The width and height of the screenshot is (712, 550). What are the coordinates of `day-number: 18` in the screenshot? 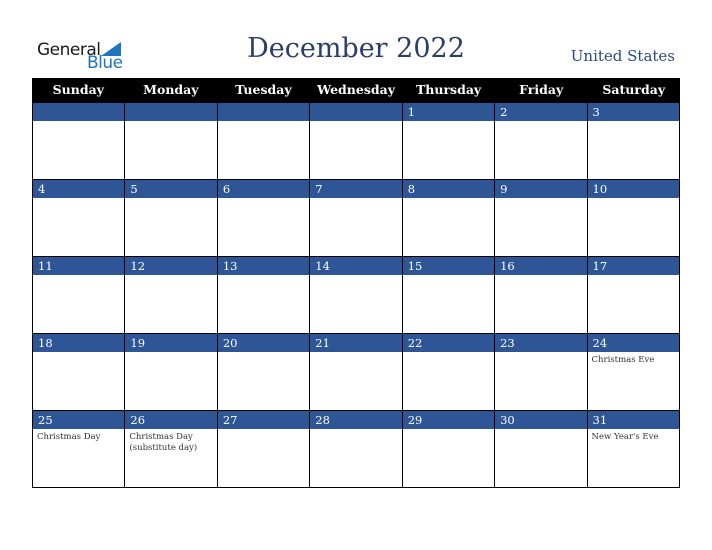 It's located at (79, 342).